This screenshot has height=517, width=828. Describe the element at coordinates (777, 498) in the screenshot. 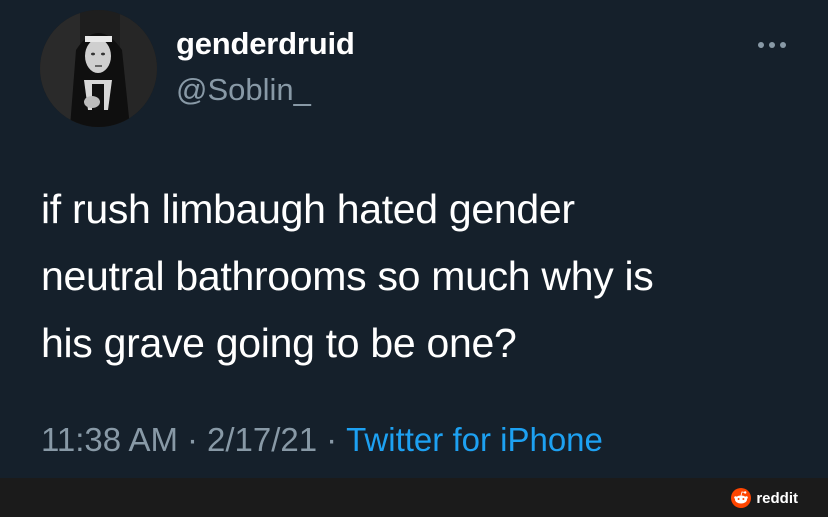

I see `reddit-label: reddit` at that location.